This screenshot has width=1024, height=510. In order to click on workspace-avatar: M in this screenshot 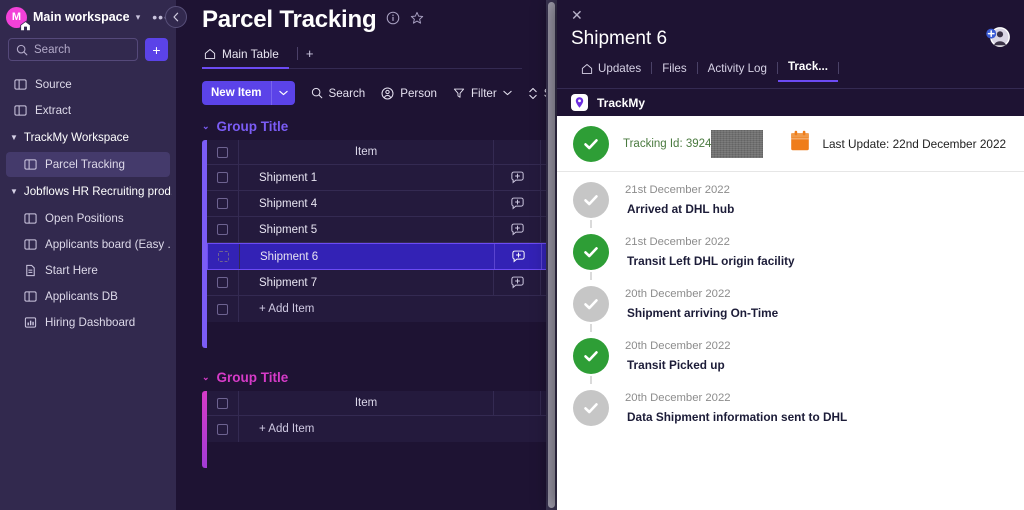, I will do `click(18, 18)`.